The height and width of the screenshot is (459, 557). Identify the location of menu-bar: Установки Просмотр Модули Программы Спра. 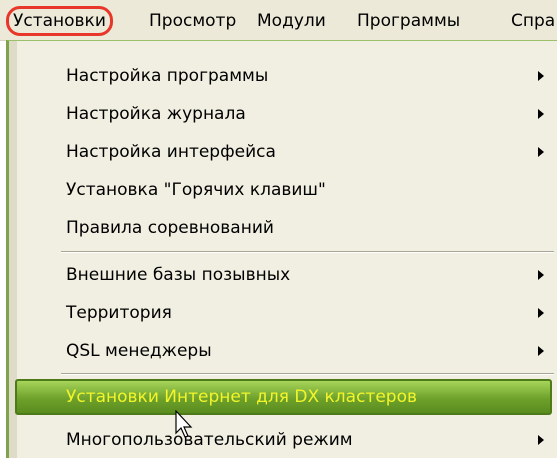
(278, 20).